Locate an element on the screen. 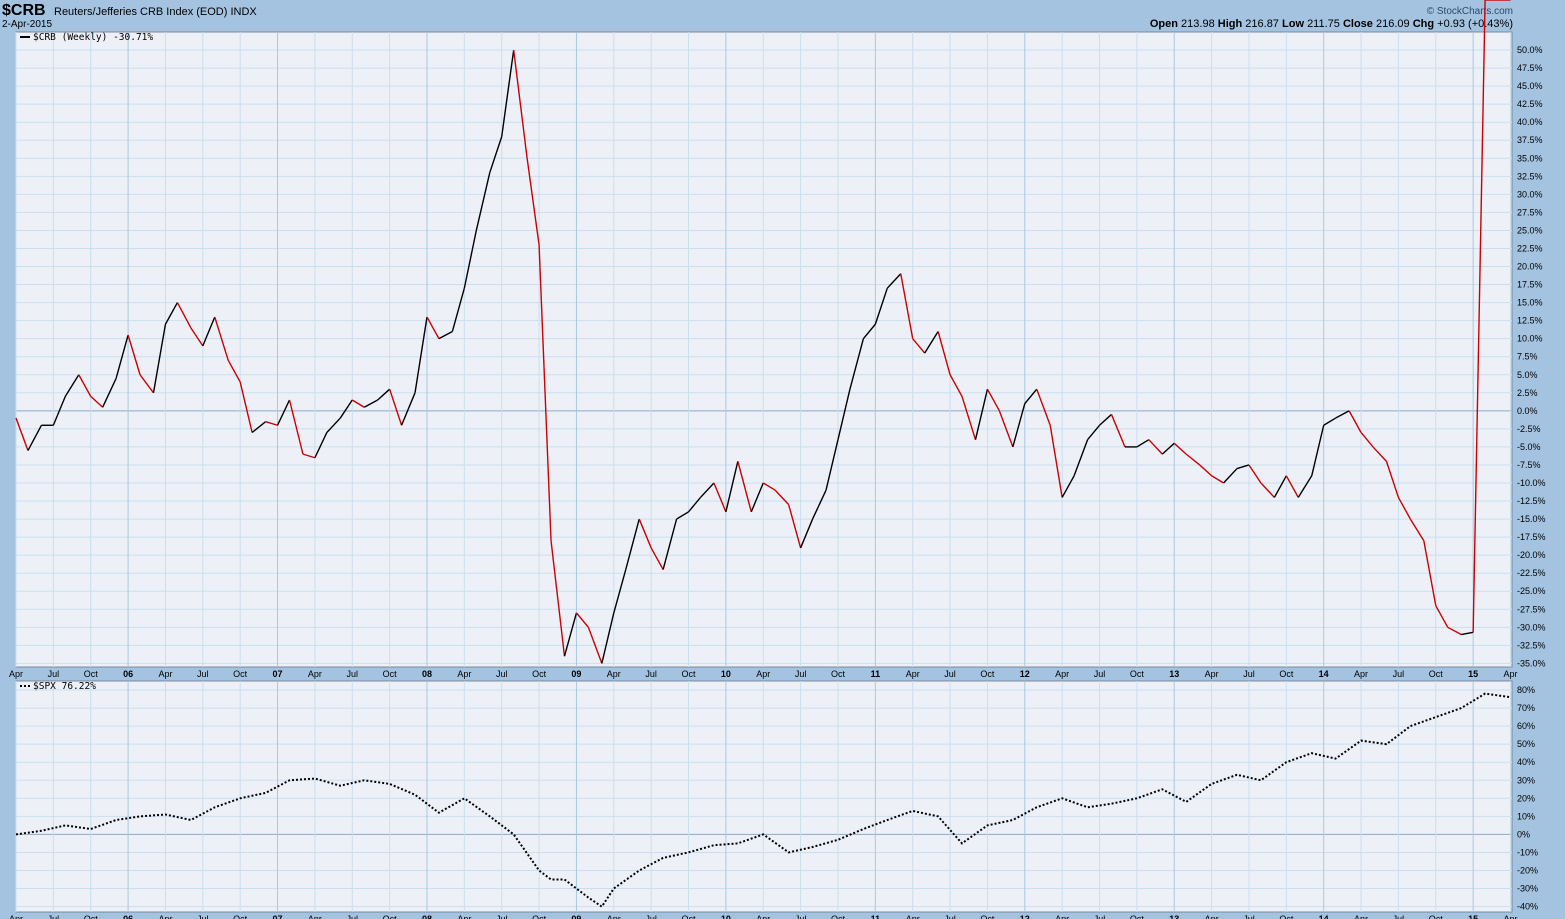 This screenshot has width=1565, height=919. y-tick-label: 10.0% is located at coordinates (1530, 339).